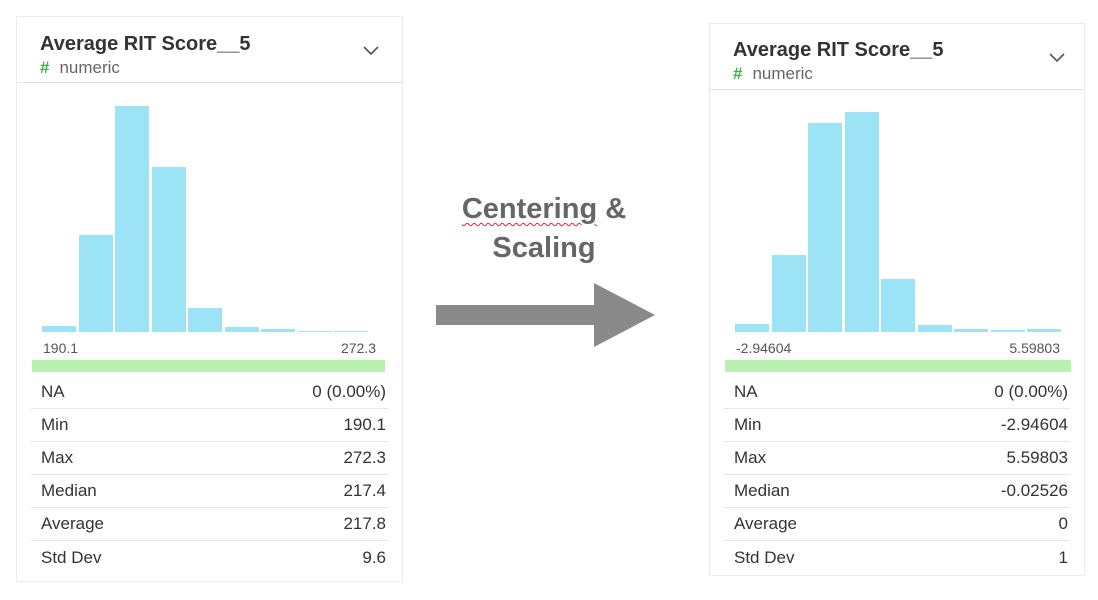 The image size is (1098, 600). What do you see at coordinates (358, 348) in the screenshot?
I see `axis-max-label: 272.3` at bounding box center [358, 348].